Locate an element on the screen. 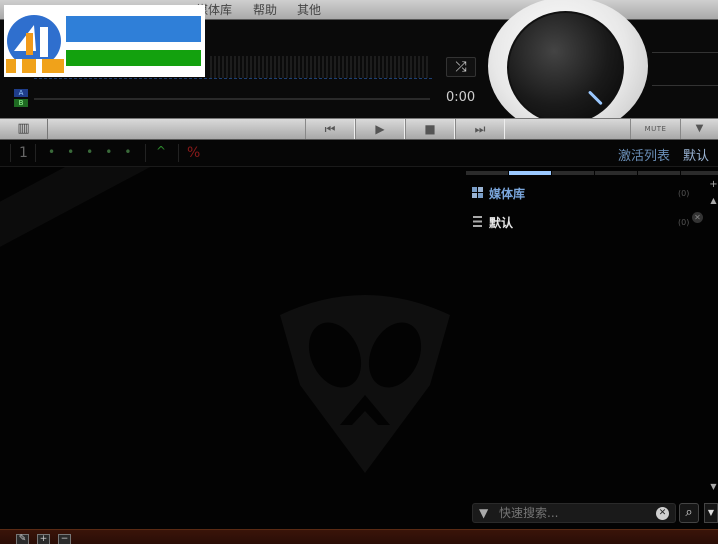  previous-button: ⏮ is located at coordinates (330, 129).